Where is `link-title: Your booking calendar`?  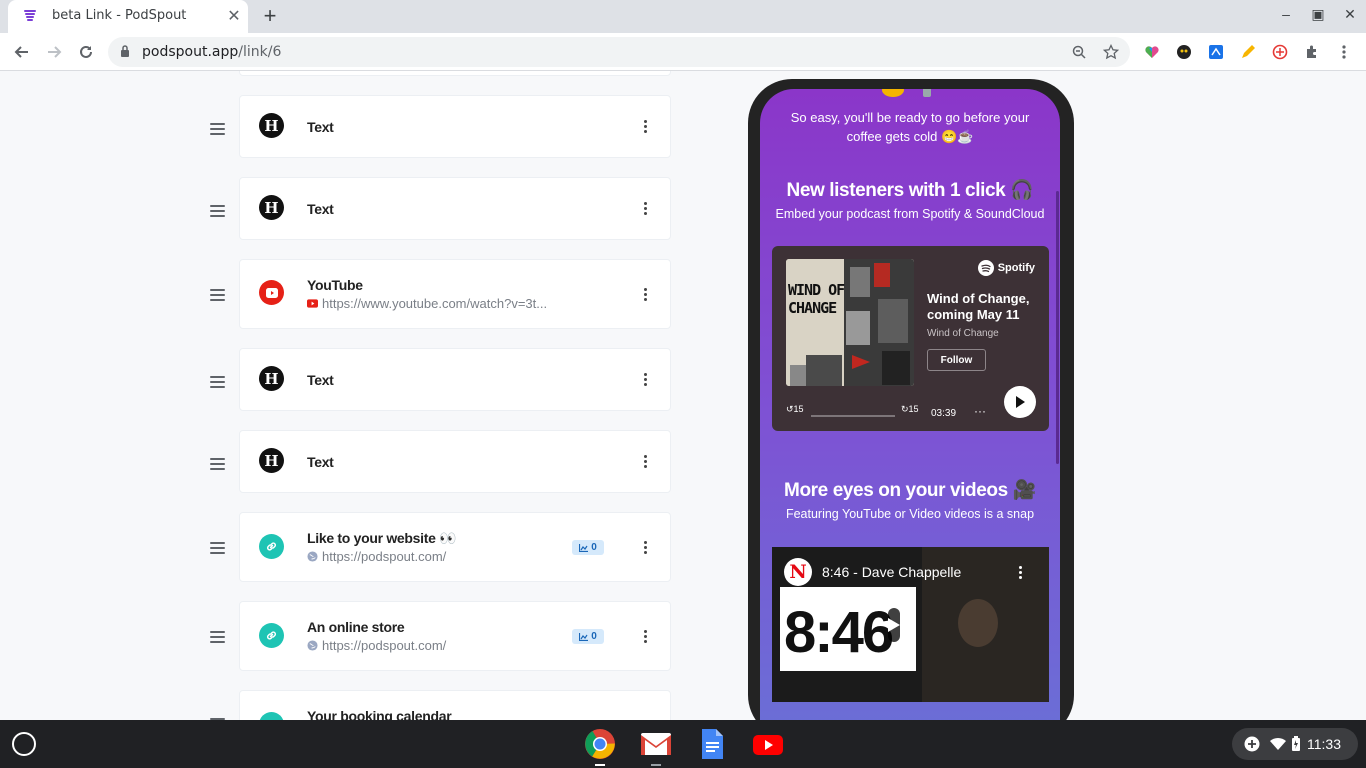 link-title: Your booking calendar is located at coordinates (379, 714).